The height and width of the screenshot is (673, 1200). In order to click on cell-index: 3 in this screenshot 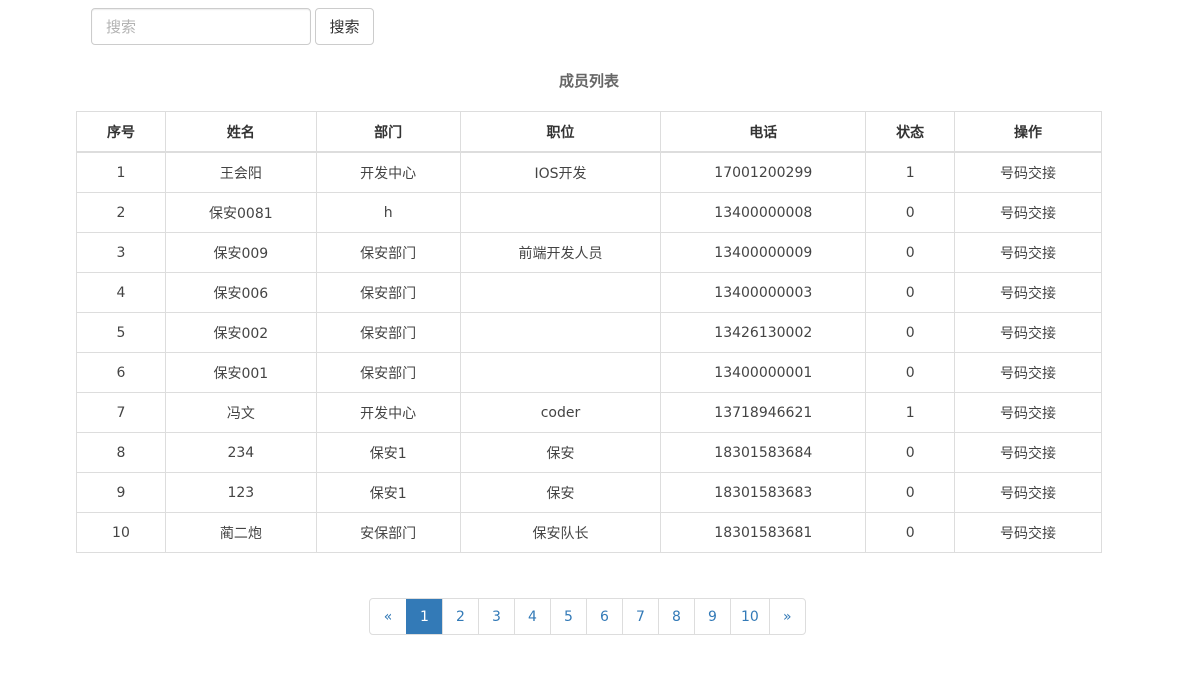, I will do `click(121, 252)`.